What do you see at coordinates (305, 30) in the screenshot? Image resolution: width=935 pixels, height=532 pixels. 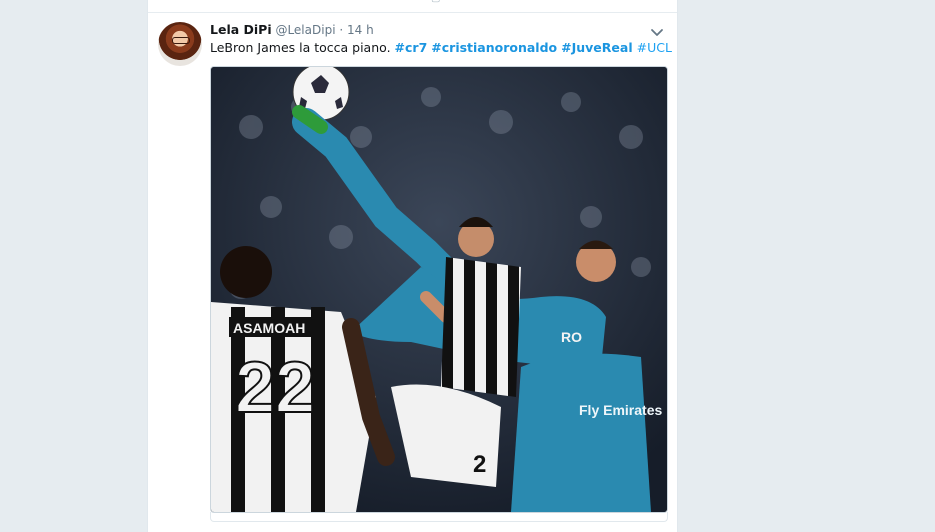 I see `user-handle: @LelaDipi` at bounding box center [305, 30].